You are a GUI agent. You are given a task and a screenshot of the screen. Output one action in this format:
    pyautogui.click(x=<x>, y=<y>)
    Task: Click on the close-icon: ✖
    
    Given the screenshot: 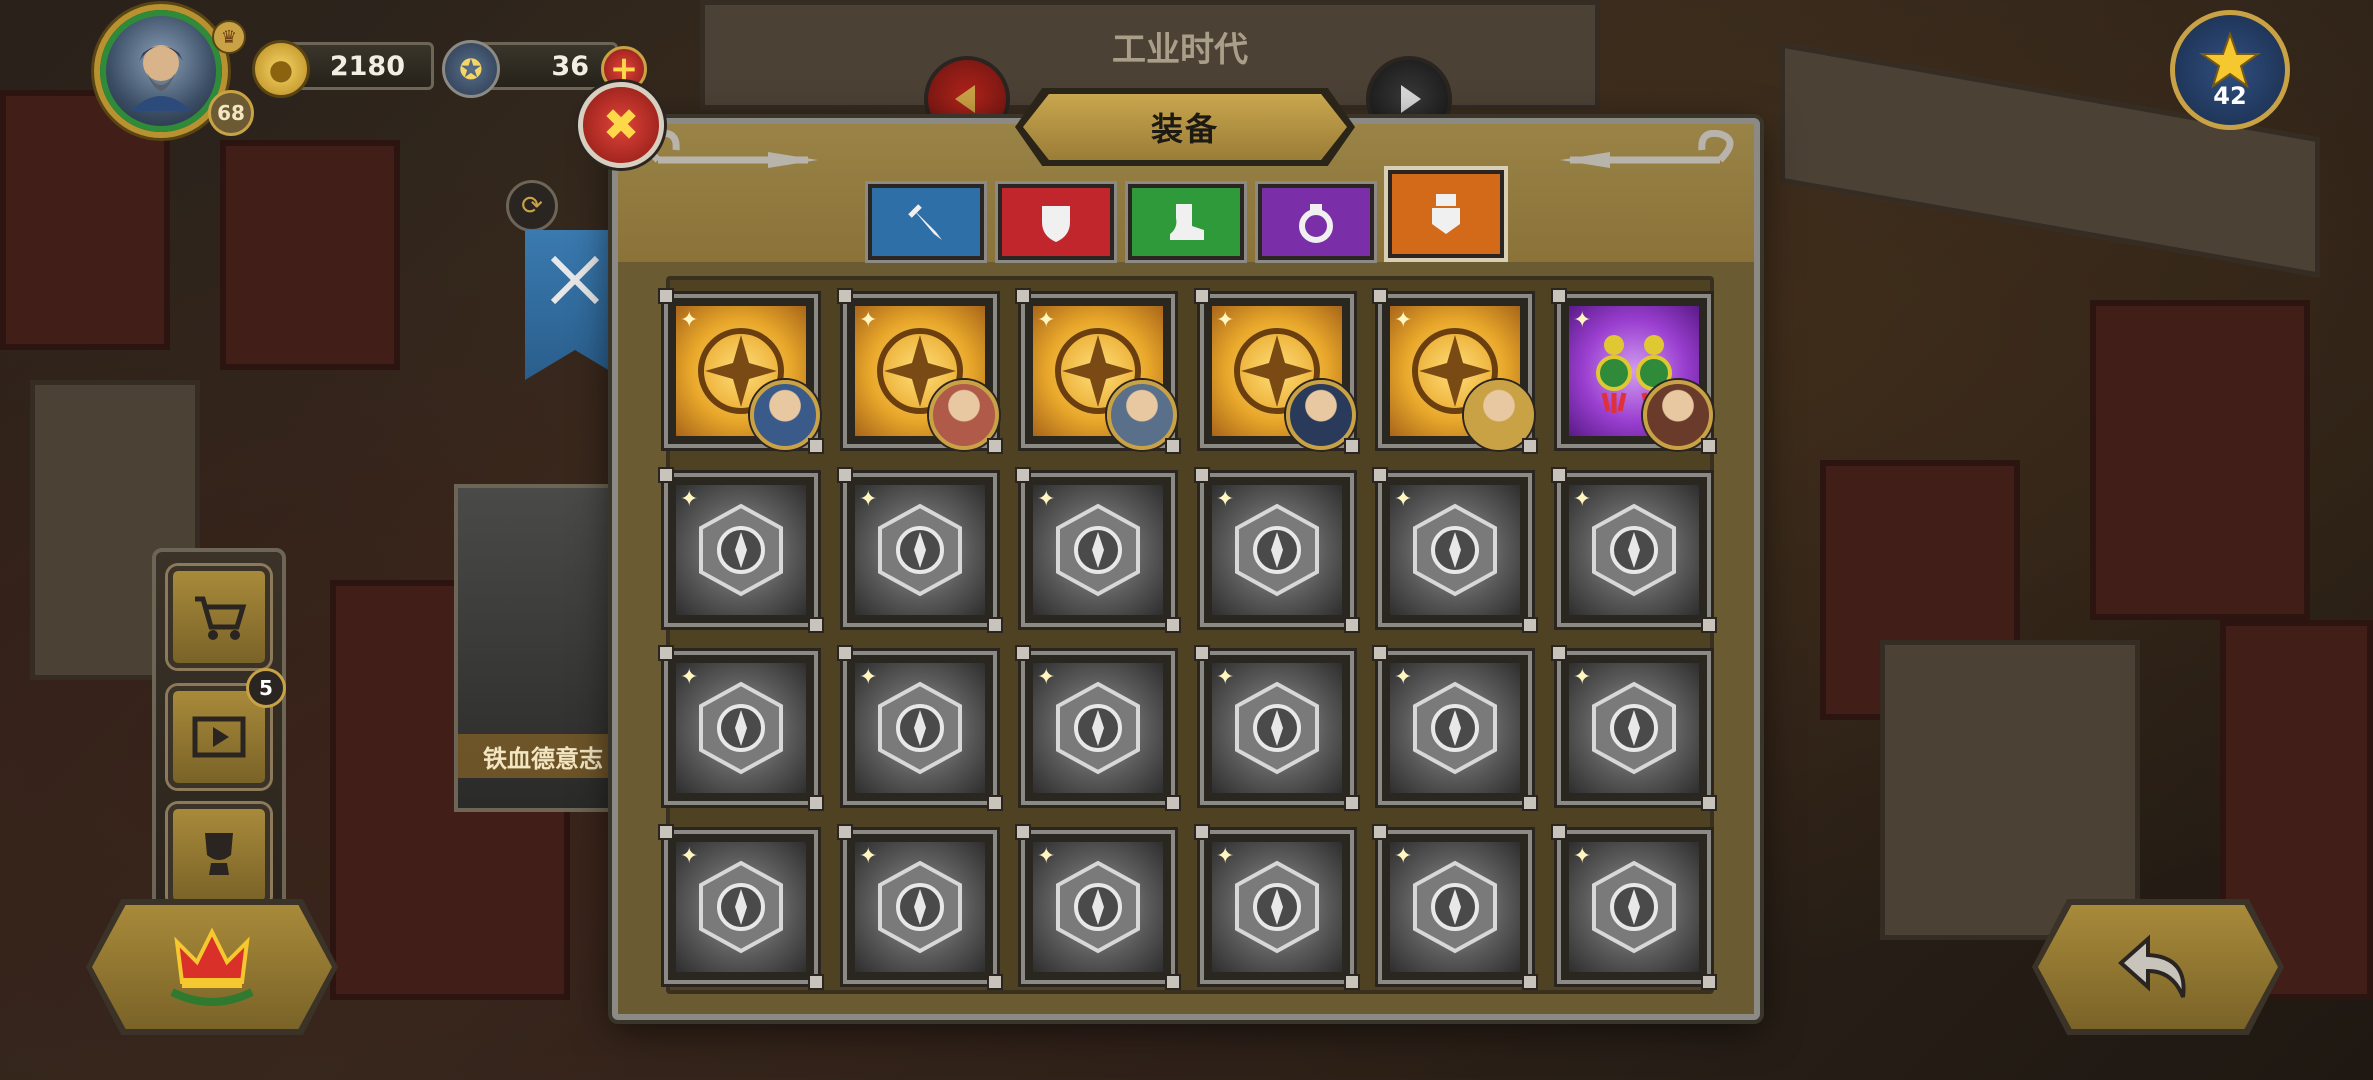 What is the action you would take?
    pyautogui.click(x=621, y=125)
    